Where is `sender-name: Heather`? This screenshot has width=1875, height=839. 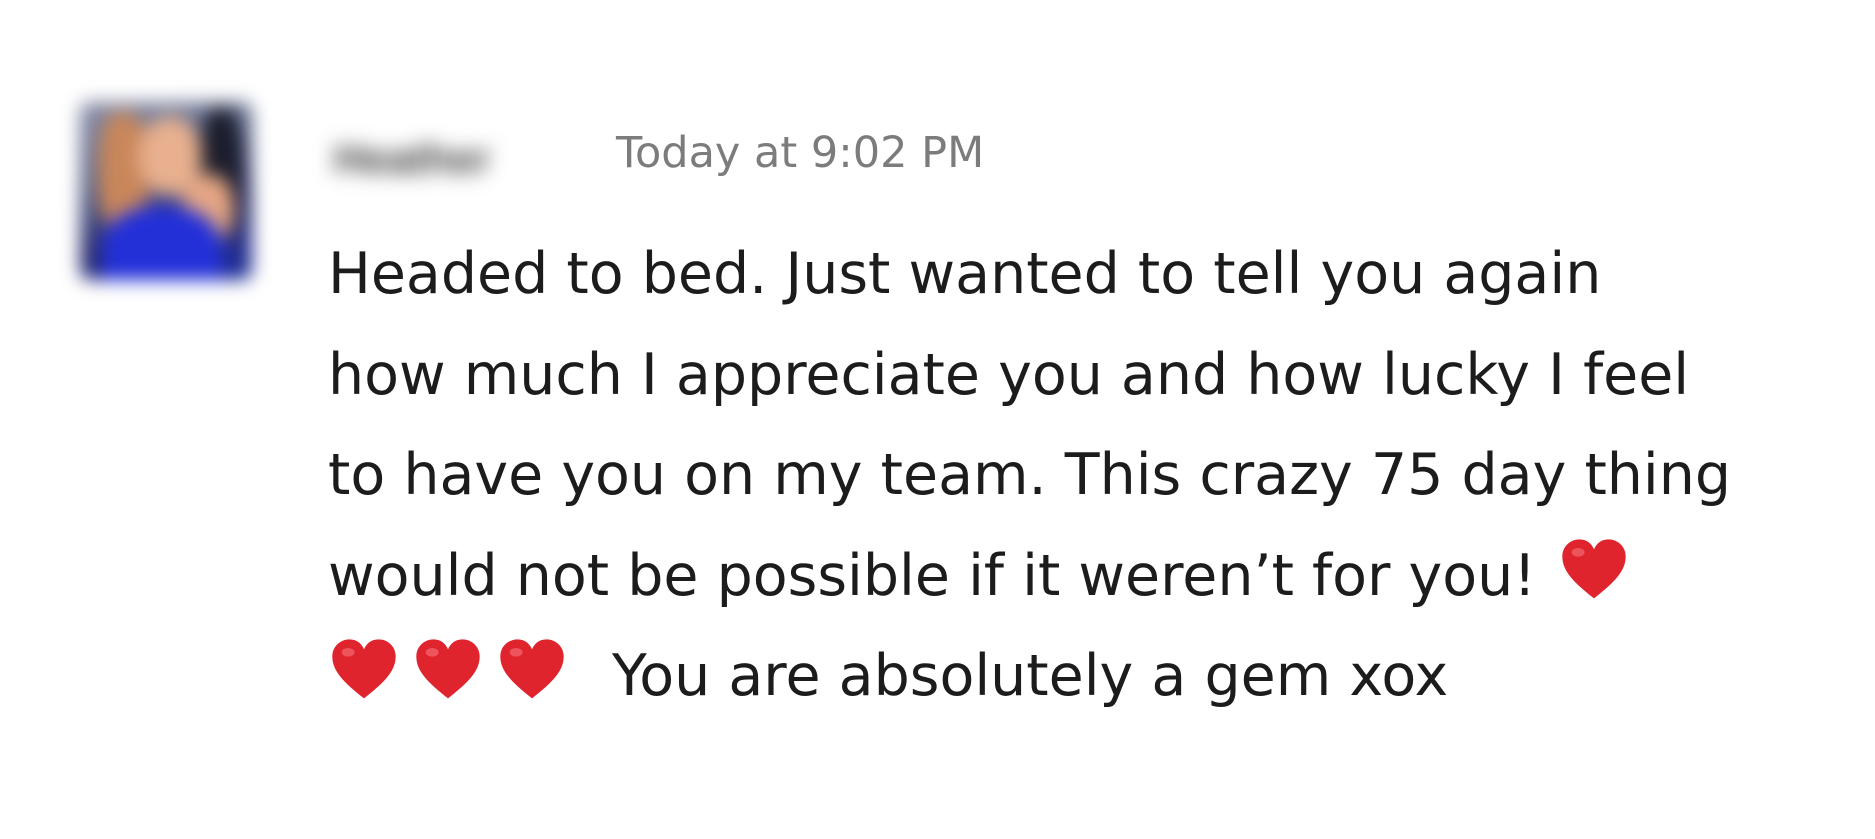 sender-name: Heather is located at coordinates (451, 153).